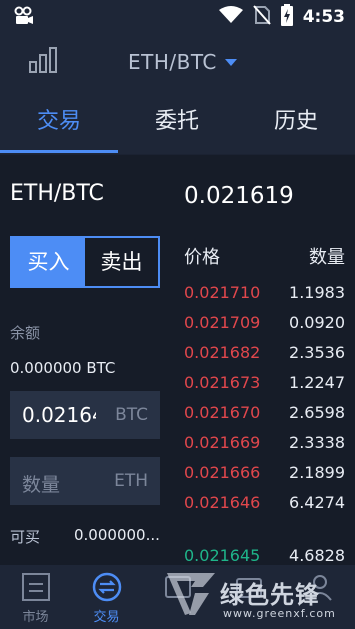  What do you see at coordinates (317, 412) in the screenshot?
I see `ask-qty: 2.6598` at bounding box center [317, 412].